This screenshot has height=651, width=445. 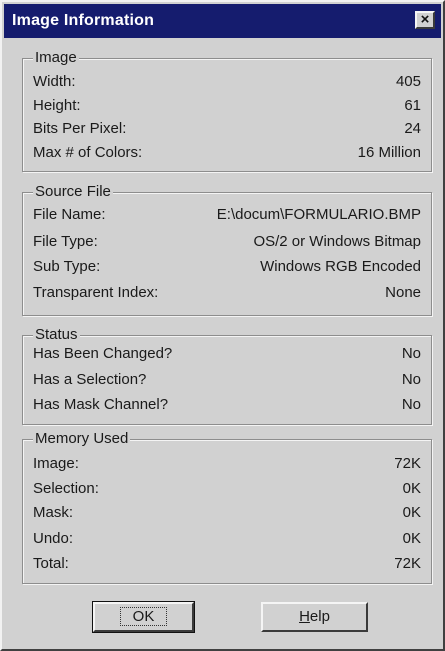 I want to click on memory-image-label: Image:, so click(x=56, y=463).